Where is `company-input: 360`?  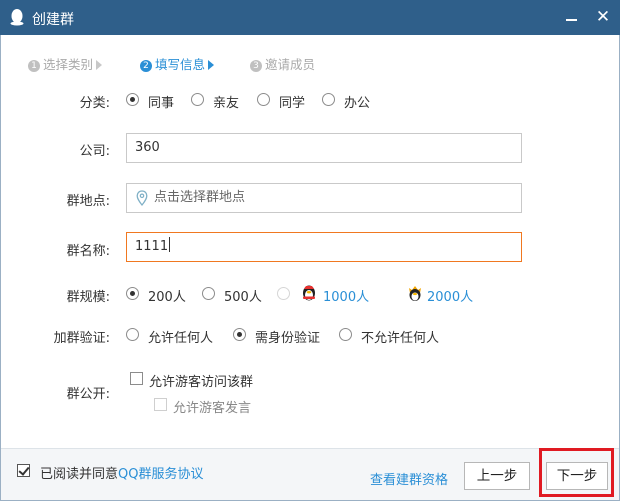
company-input: 360 is located at coordinates (324, 148).